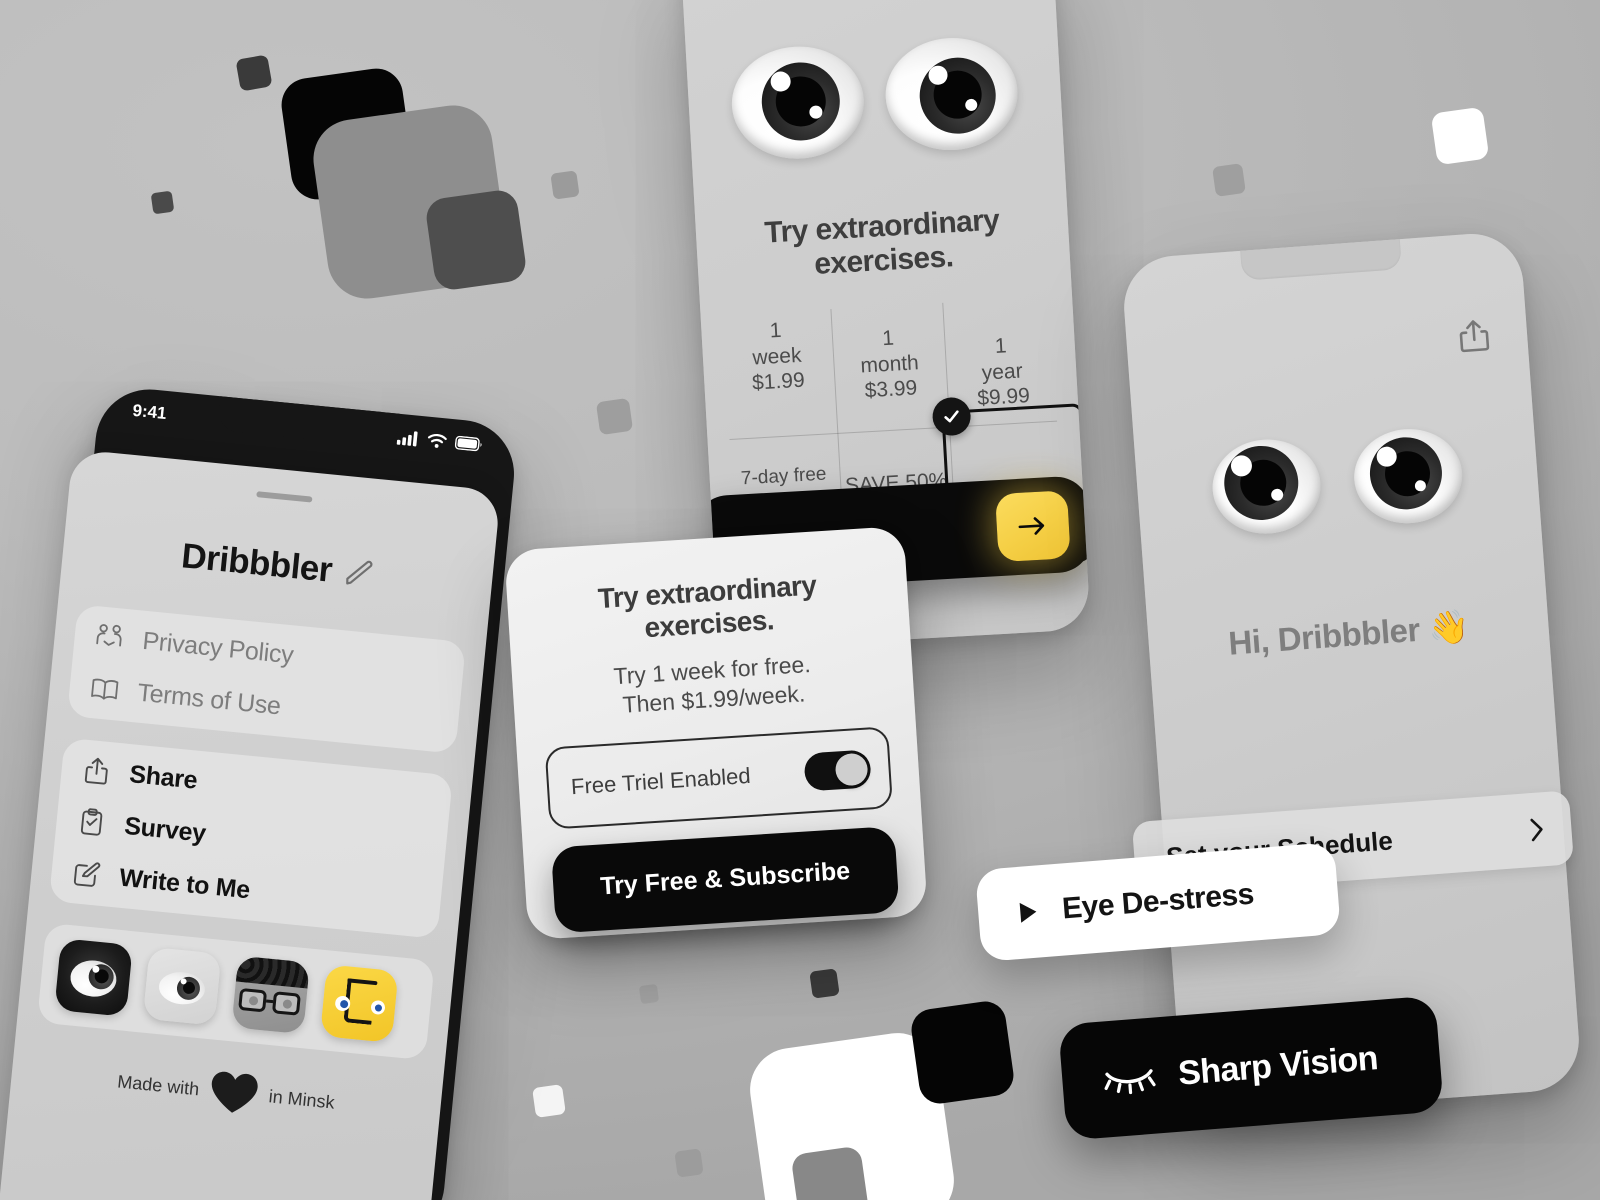 The height and width of the screenshot is (1200, 1600). What do you see at coordinates (889, 368) in the screenshot?
I see `plan-cell-month: 1 month $3.99` at bounding box center [889, 368].